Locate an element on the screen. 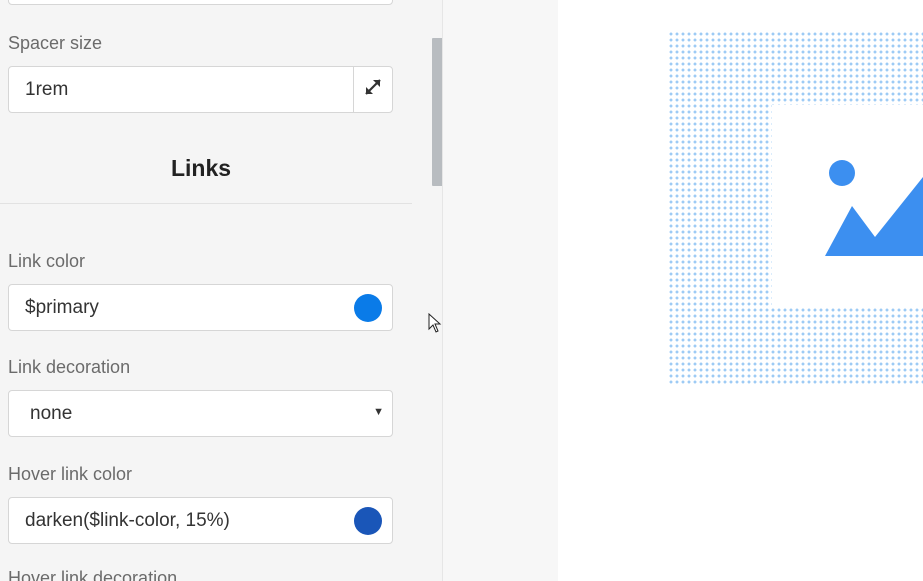  expand-button is located at coordinates (372, 89).